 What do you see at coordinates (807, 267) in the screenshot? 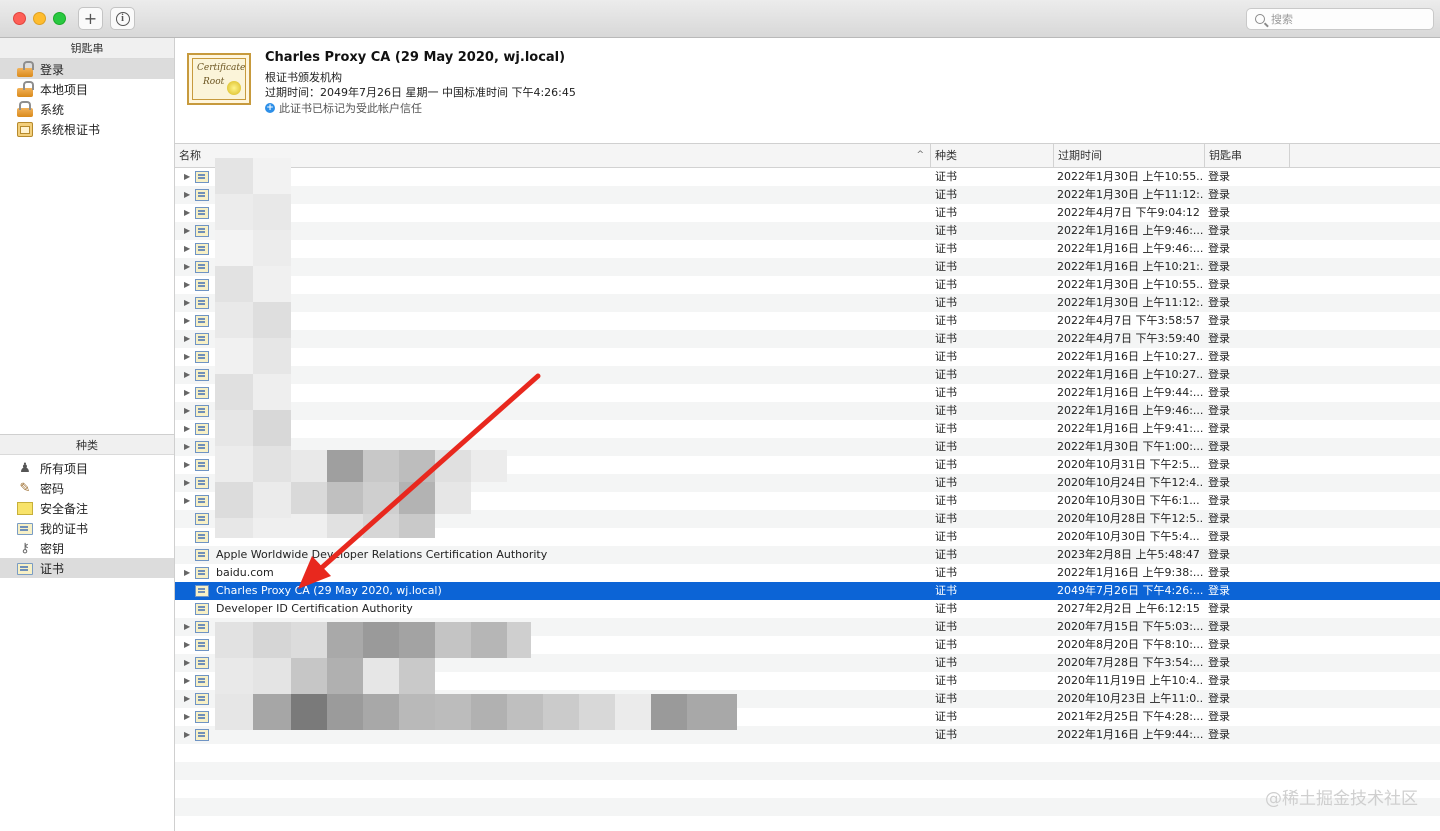
I see `table-row: ▶ 证书 2022年1月16日 上午10:21:... 登录` at bounding box center [807, 267].